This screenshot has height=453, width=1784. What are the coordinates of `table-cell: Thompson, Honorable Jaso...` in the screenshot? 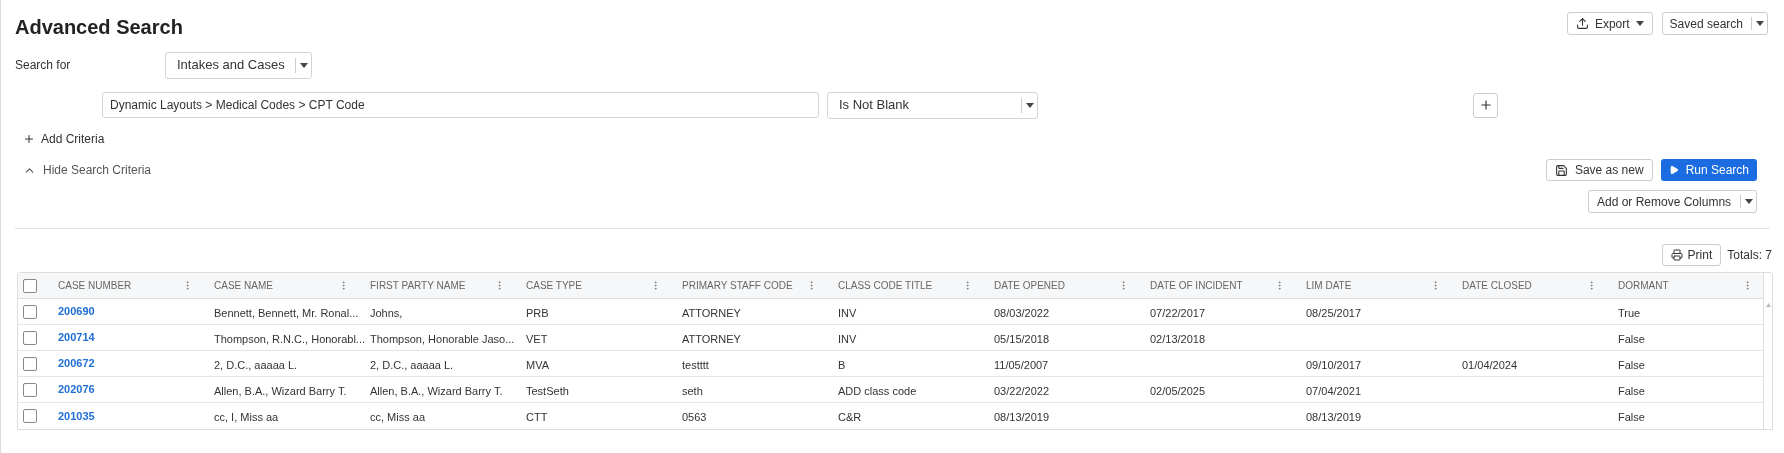 It's located at (442, 338).